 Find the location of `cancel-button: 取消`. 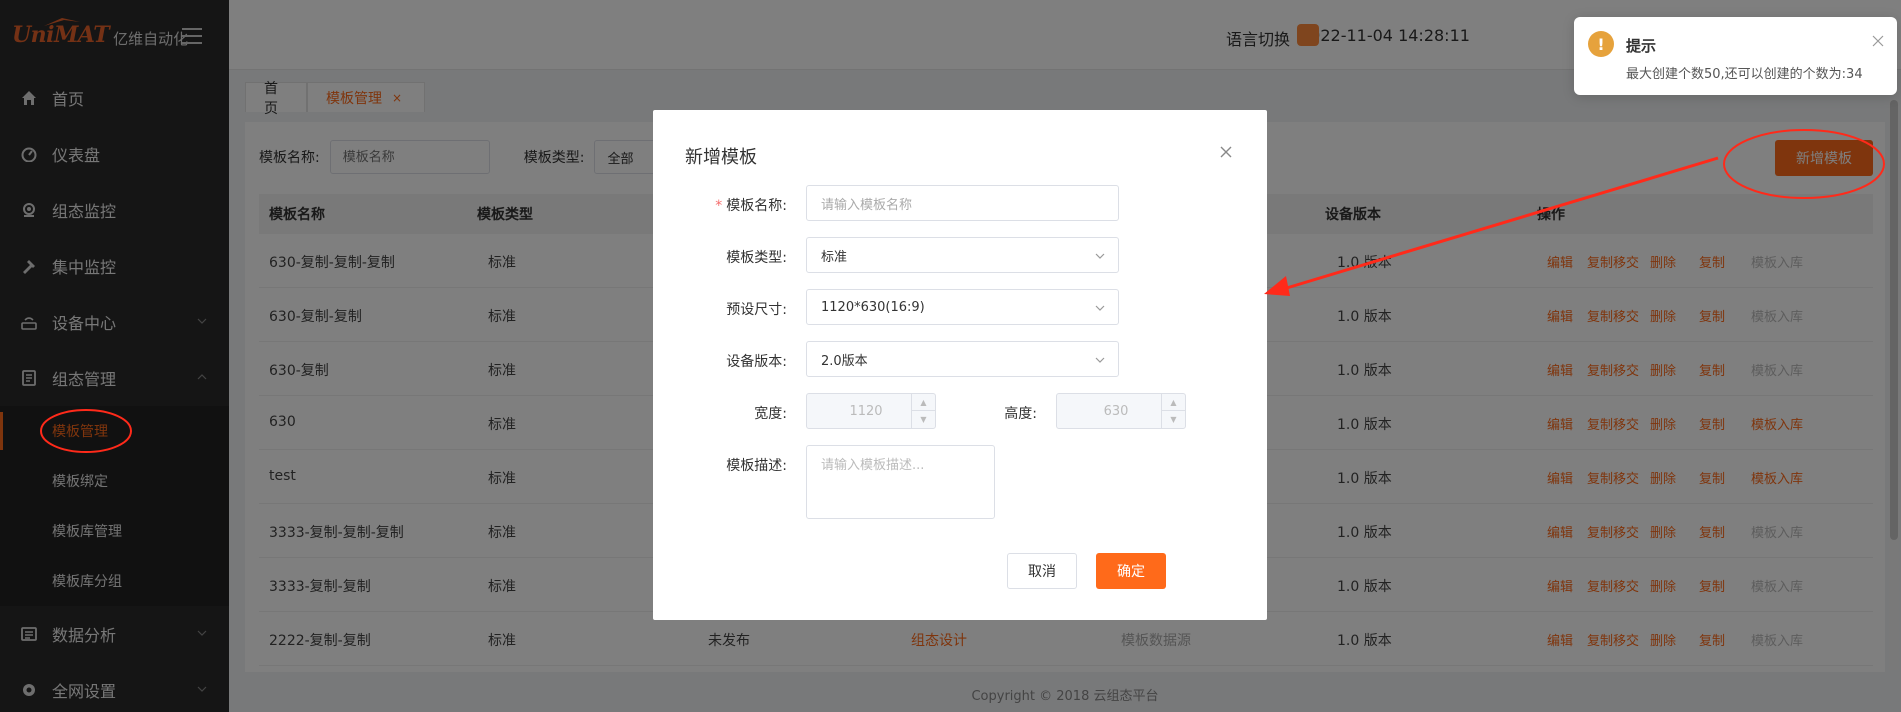

cancel-button: 取消 is located at coordinates (1042, 571).